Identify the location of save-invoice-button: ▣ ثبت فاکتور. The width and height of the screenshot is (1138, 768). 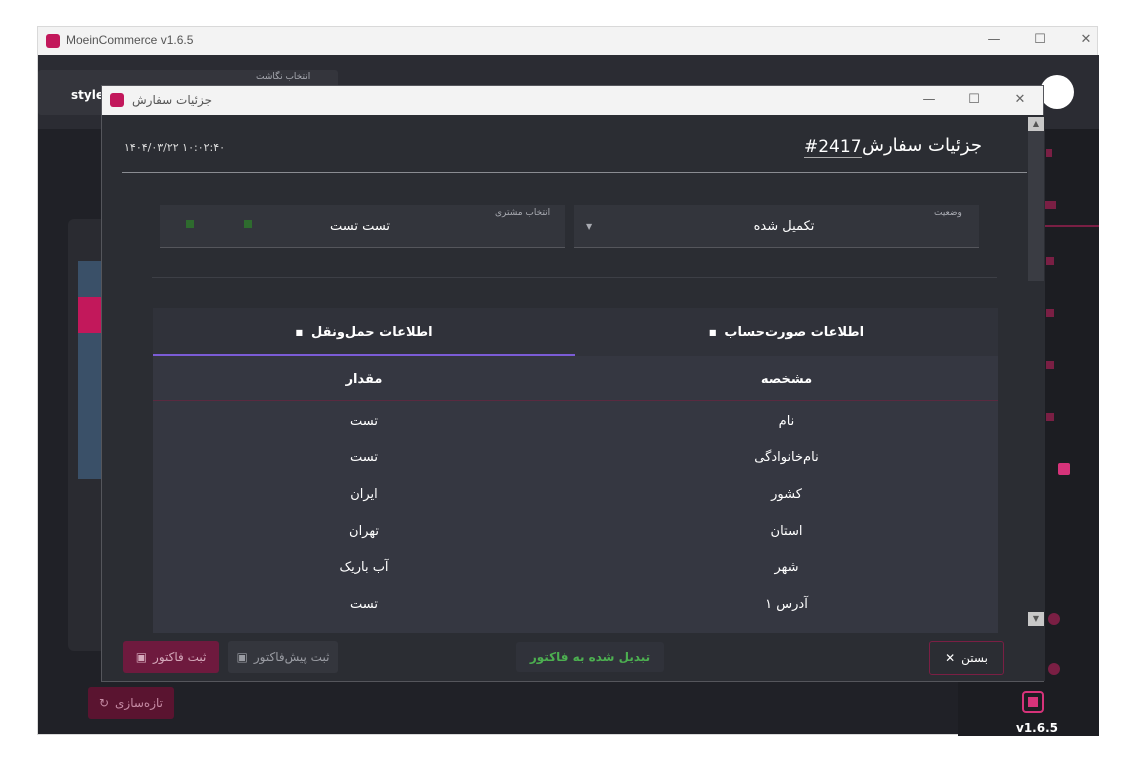
(171, 657).